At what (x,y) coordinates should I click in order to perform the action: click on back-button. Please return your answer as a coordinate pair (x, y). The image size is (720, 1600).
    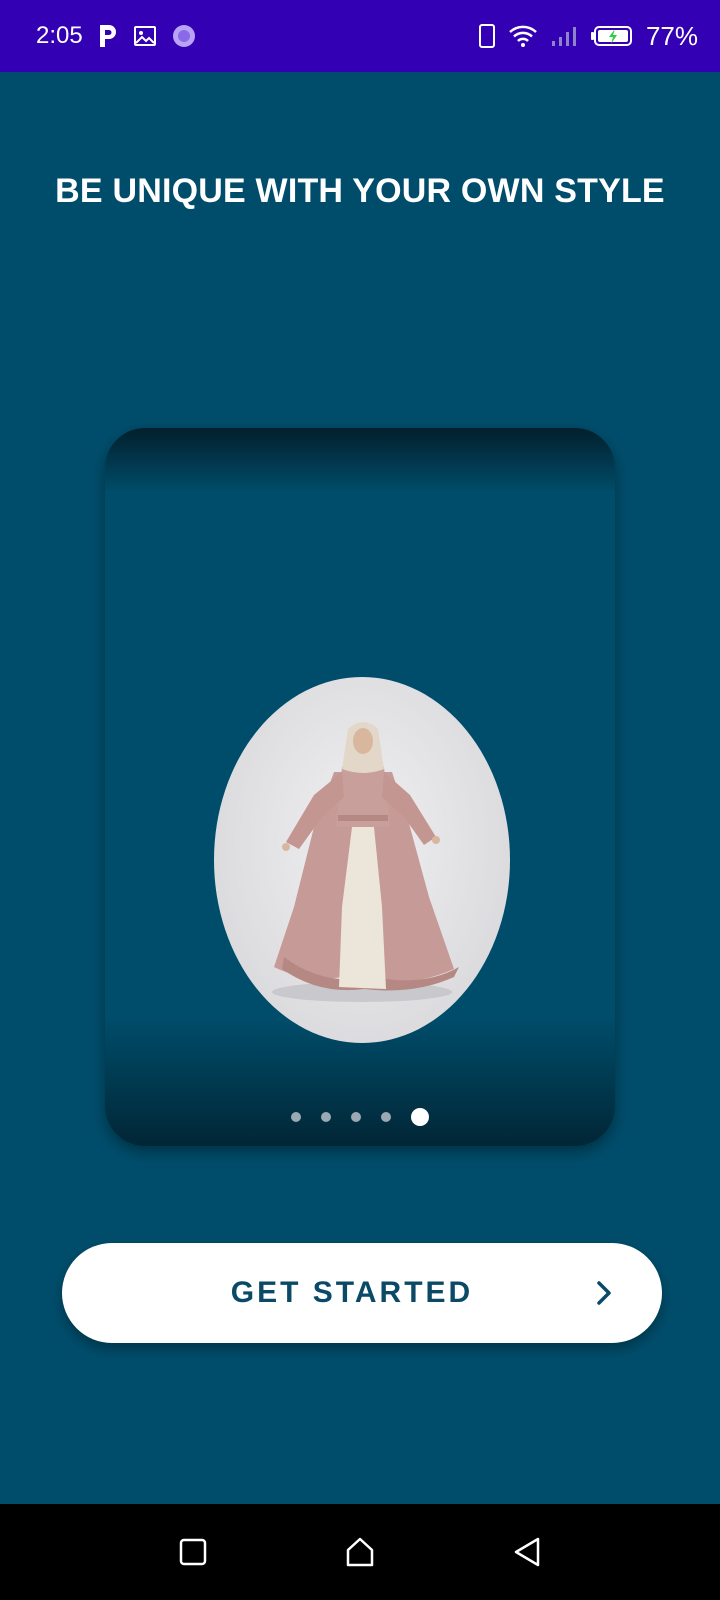
    Looking at the image, I should click on (527, 1552).